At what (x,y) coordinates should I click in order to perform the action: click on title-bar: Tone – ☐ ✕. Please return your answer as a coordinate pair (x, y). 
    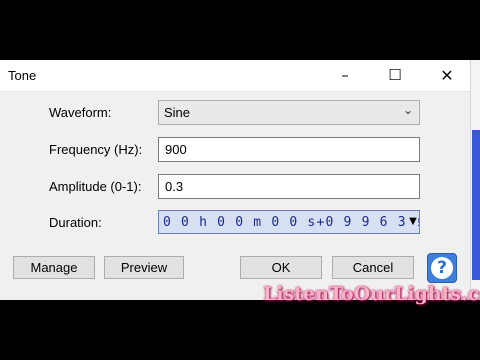
    Looking at the image, I should click on (235, 76).